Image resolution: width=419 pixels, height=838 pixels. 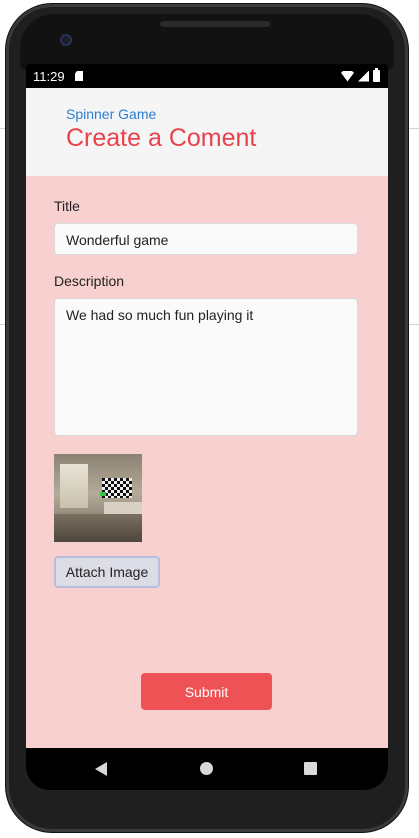 I want to click on home-icon, so click(x=206, y=768).